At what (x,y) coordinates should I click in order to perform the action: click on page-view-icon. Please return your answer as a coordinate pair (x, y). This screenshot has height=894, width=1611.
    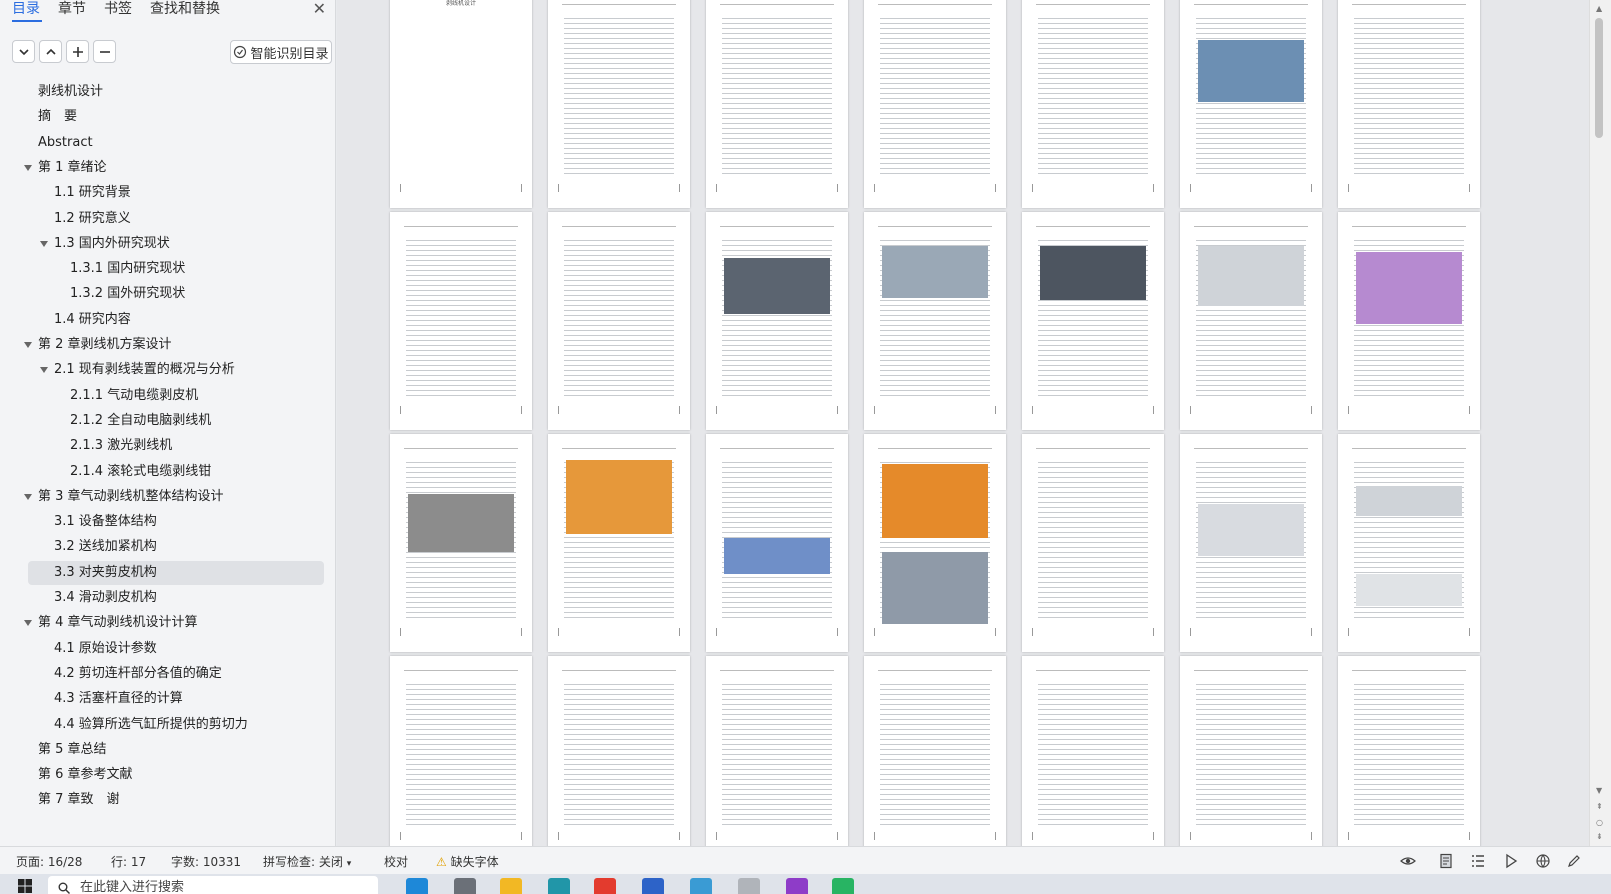
    Looking at the image, I should click on (1446, 861).